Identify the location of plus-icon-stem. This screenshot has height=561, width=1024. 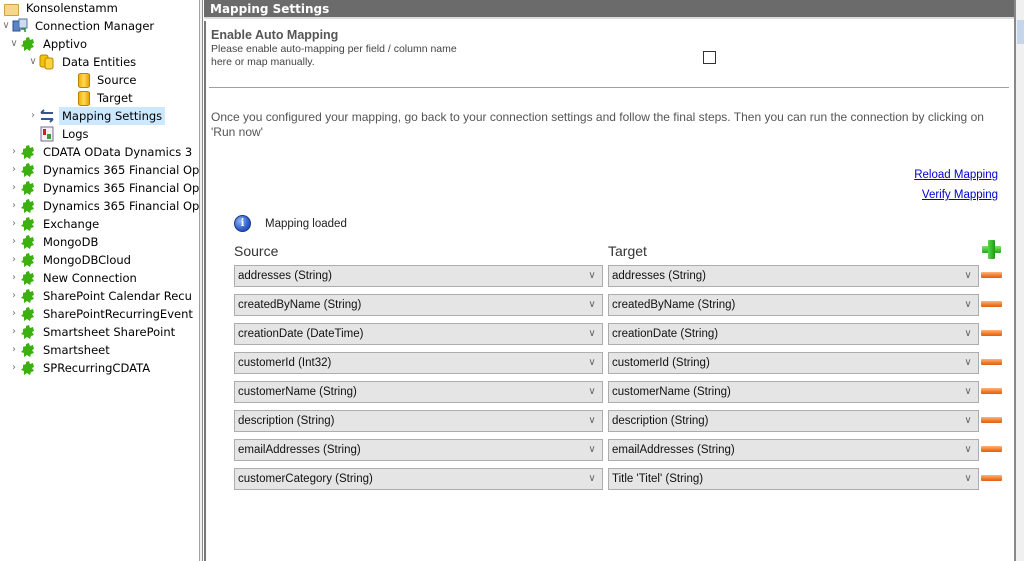
(991, 249).